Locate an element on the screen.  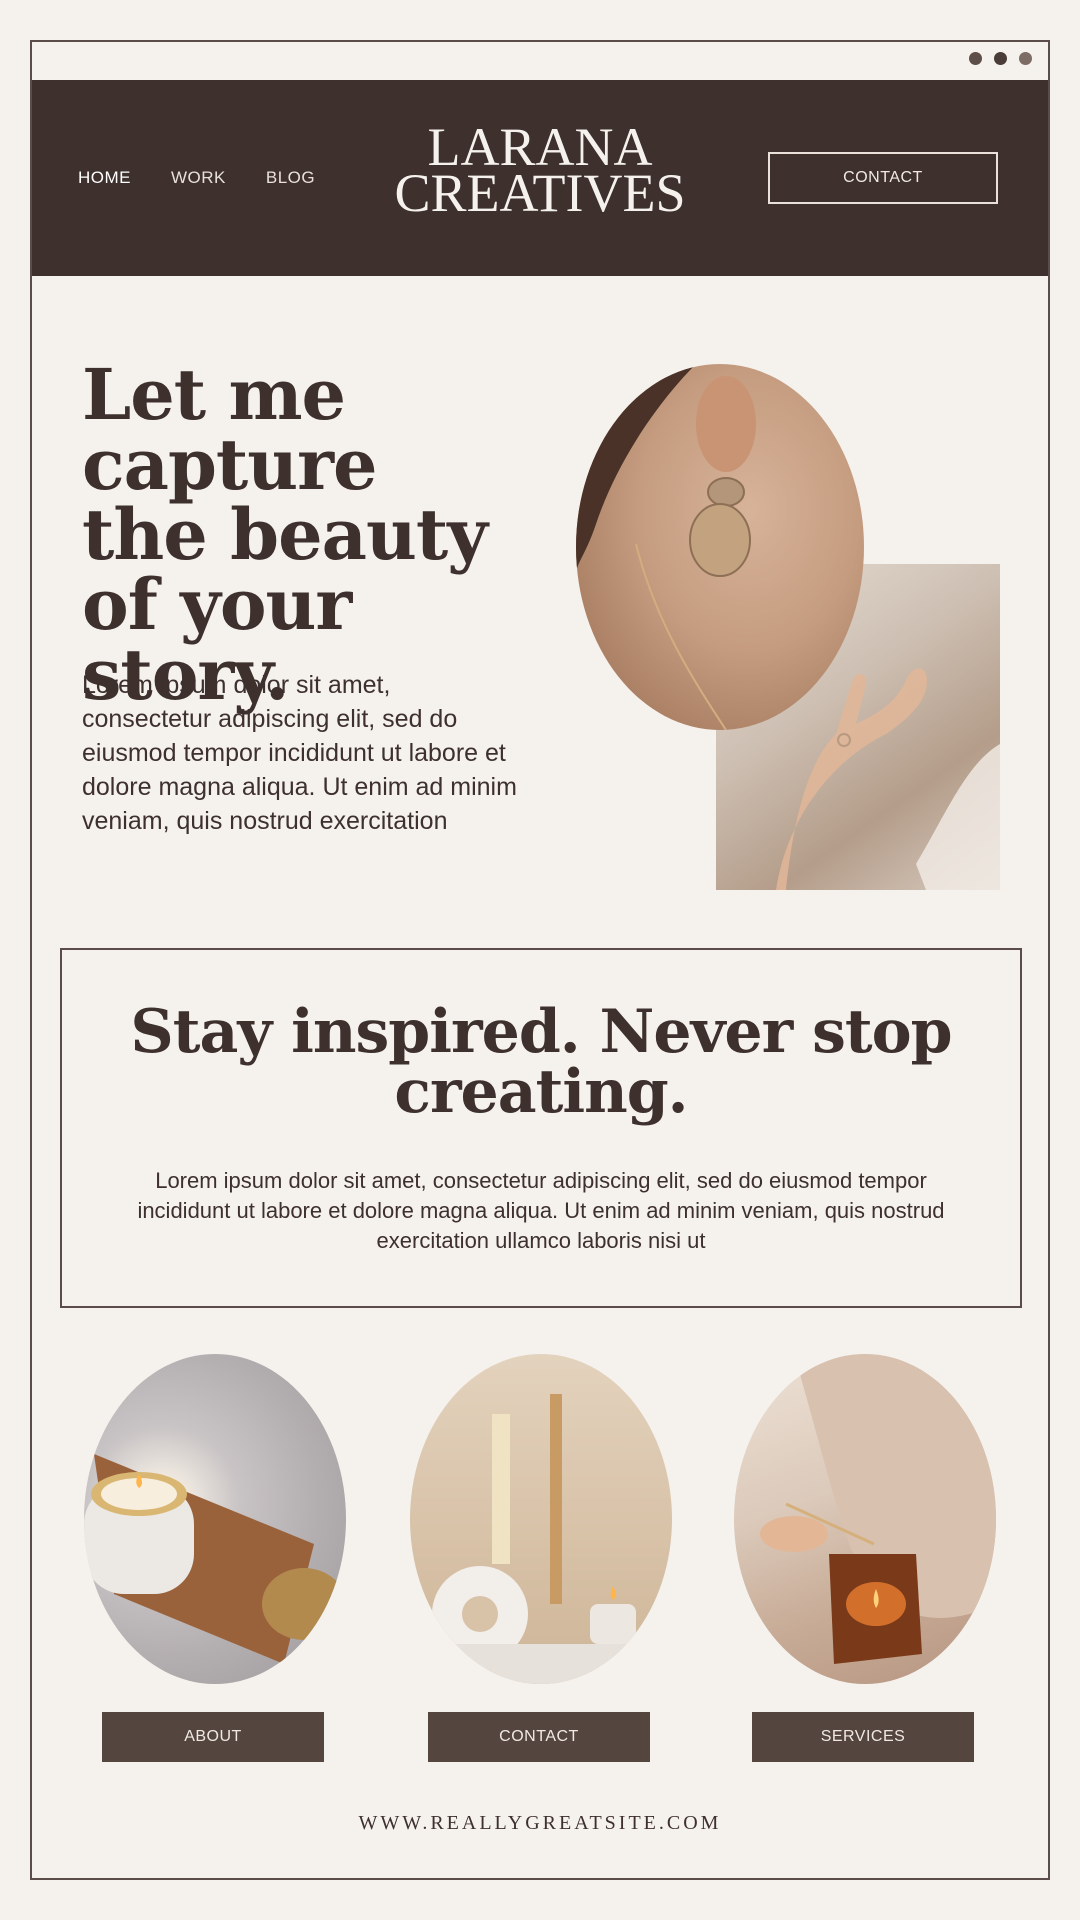
about-button: ABOUT is located at coordinates (213, 1737).